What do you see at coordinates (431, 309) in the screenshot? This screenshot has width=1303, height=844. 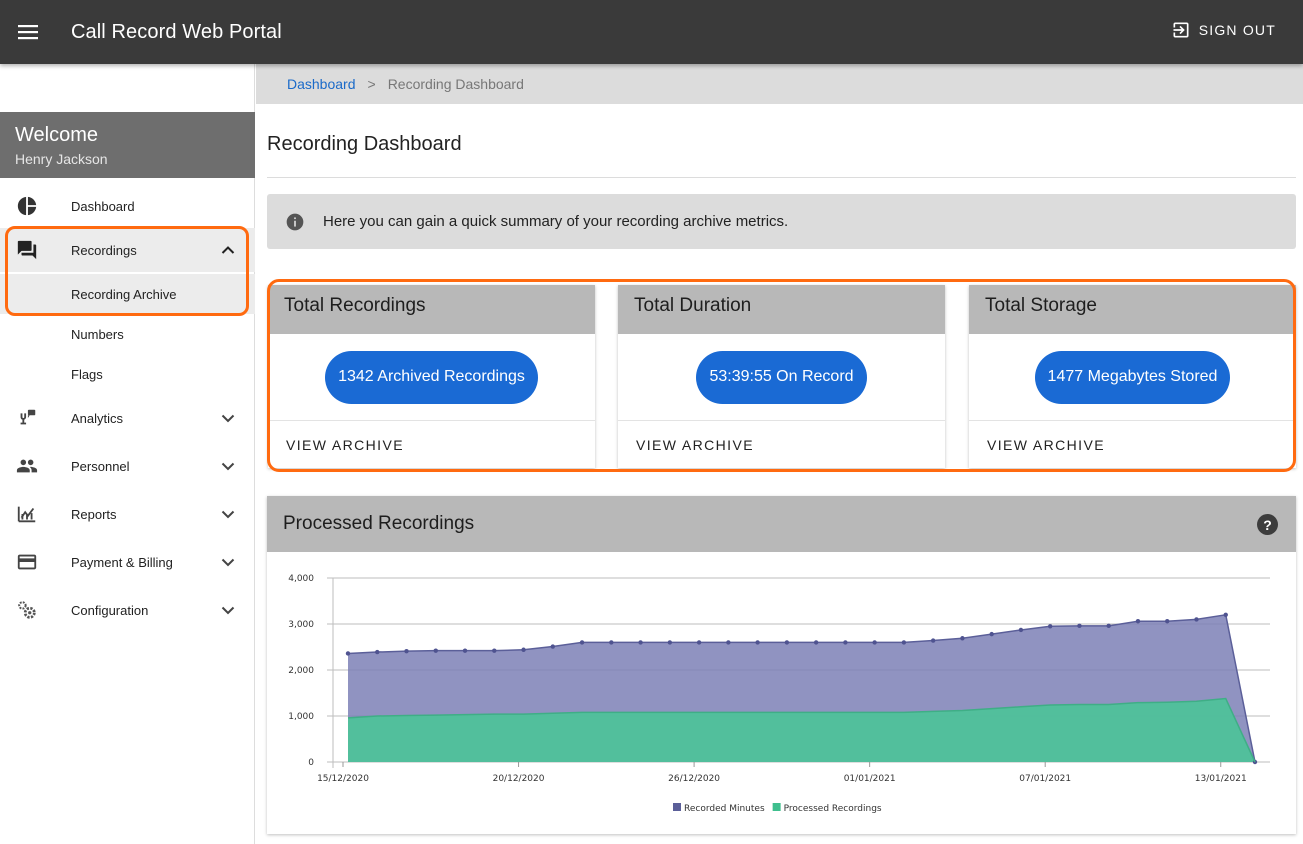 I see `card-title: Total Recordings` at bounding box center [431, 309].